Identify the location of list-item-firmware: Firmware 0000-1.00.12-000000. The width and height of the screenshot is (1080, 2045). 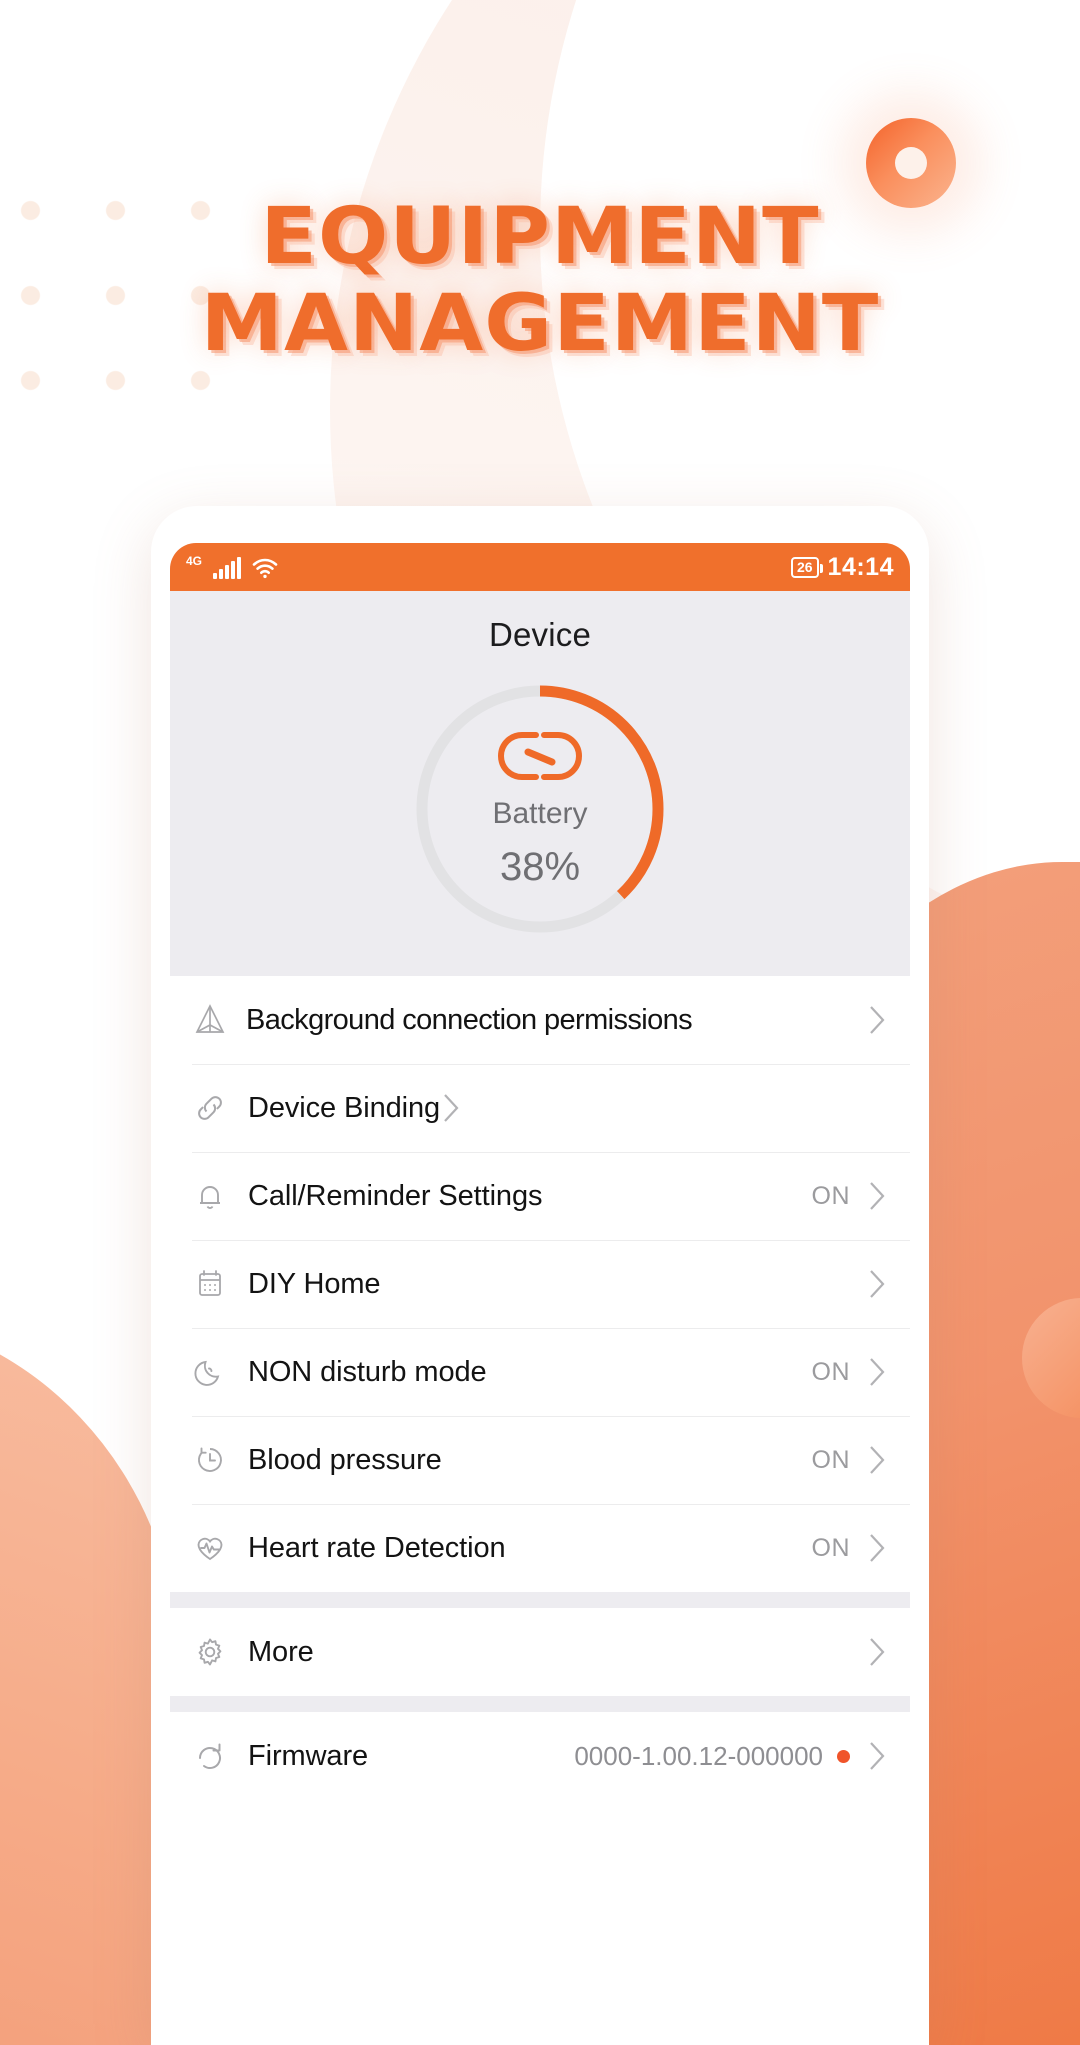
(540, 1756).